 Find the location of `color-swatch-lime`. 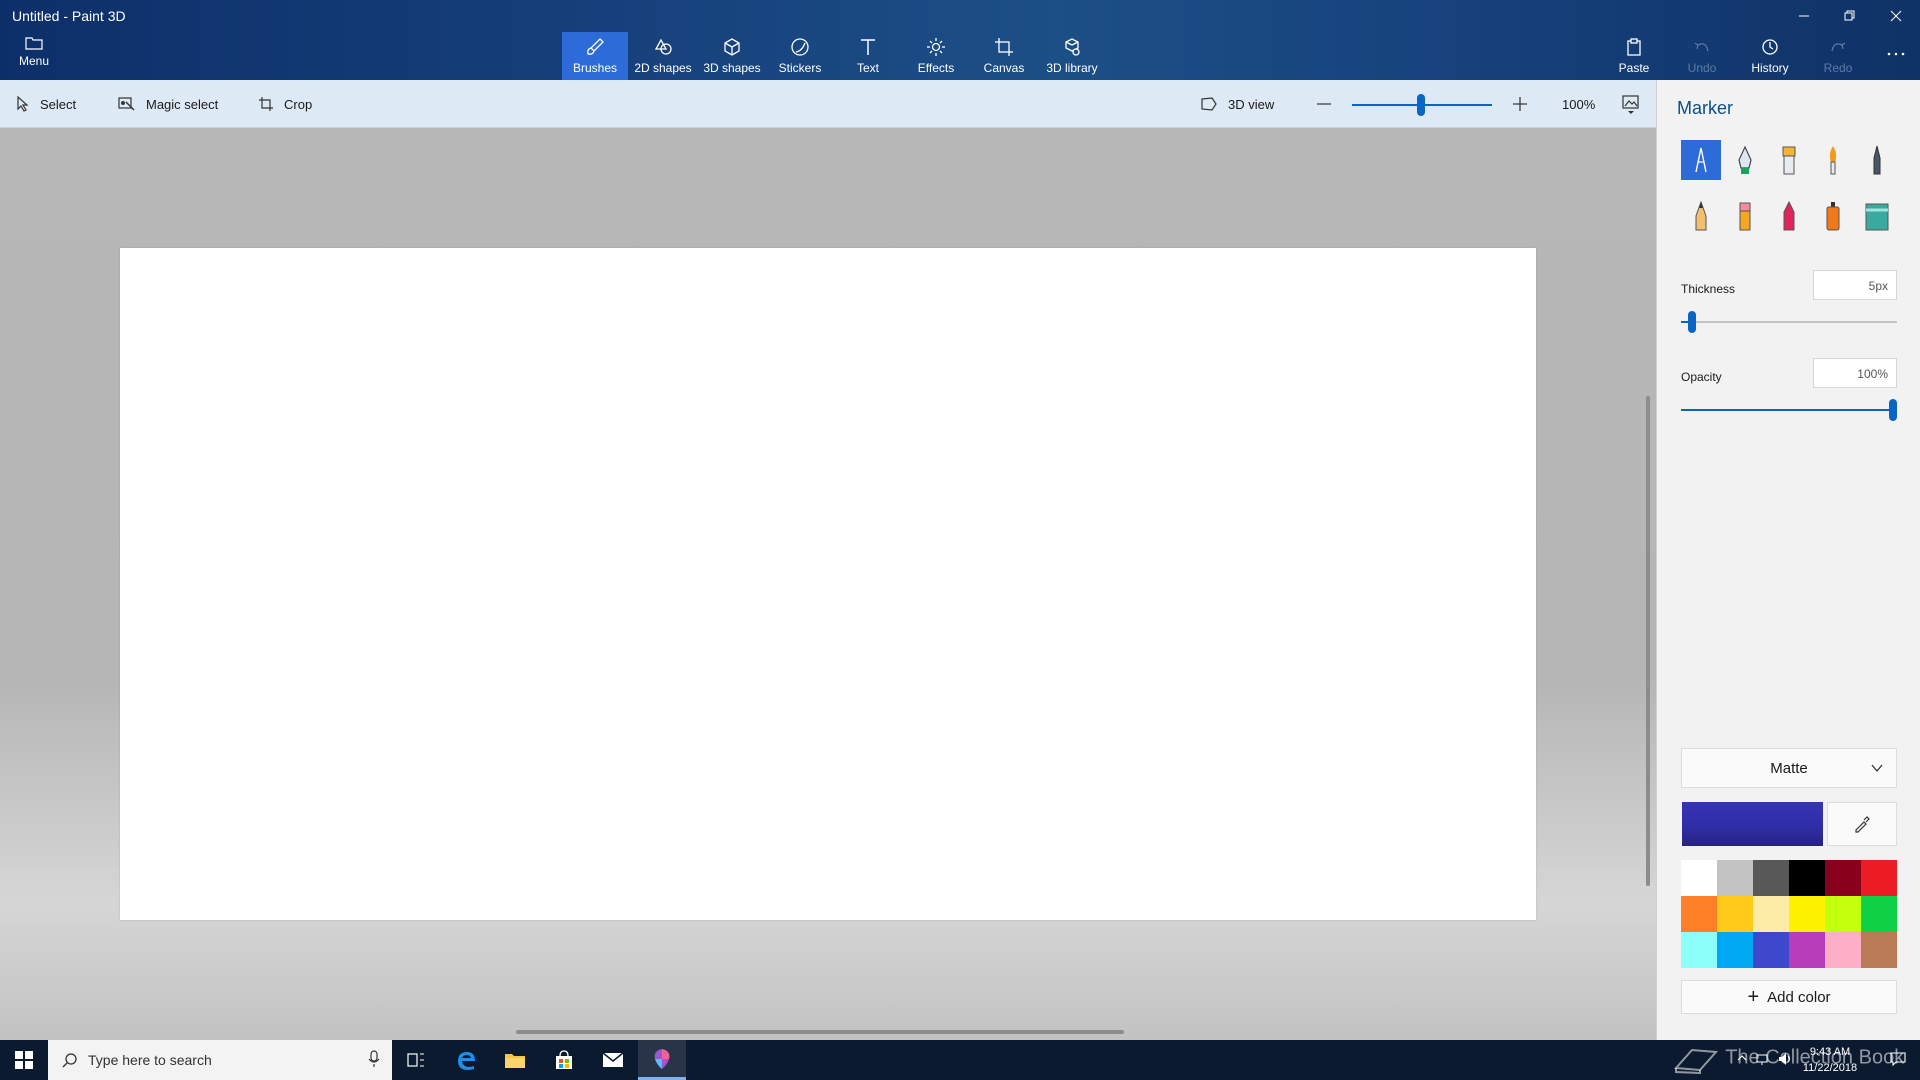

color-swatch-lime is located at coordinates (1843, 914).